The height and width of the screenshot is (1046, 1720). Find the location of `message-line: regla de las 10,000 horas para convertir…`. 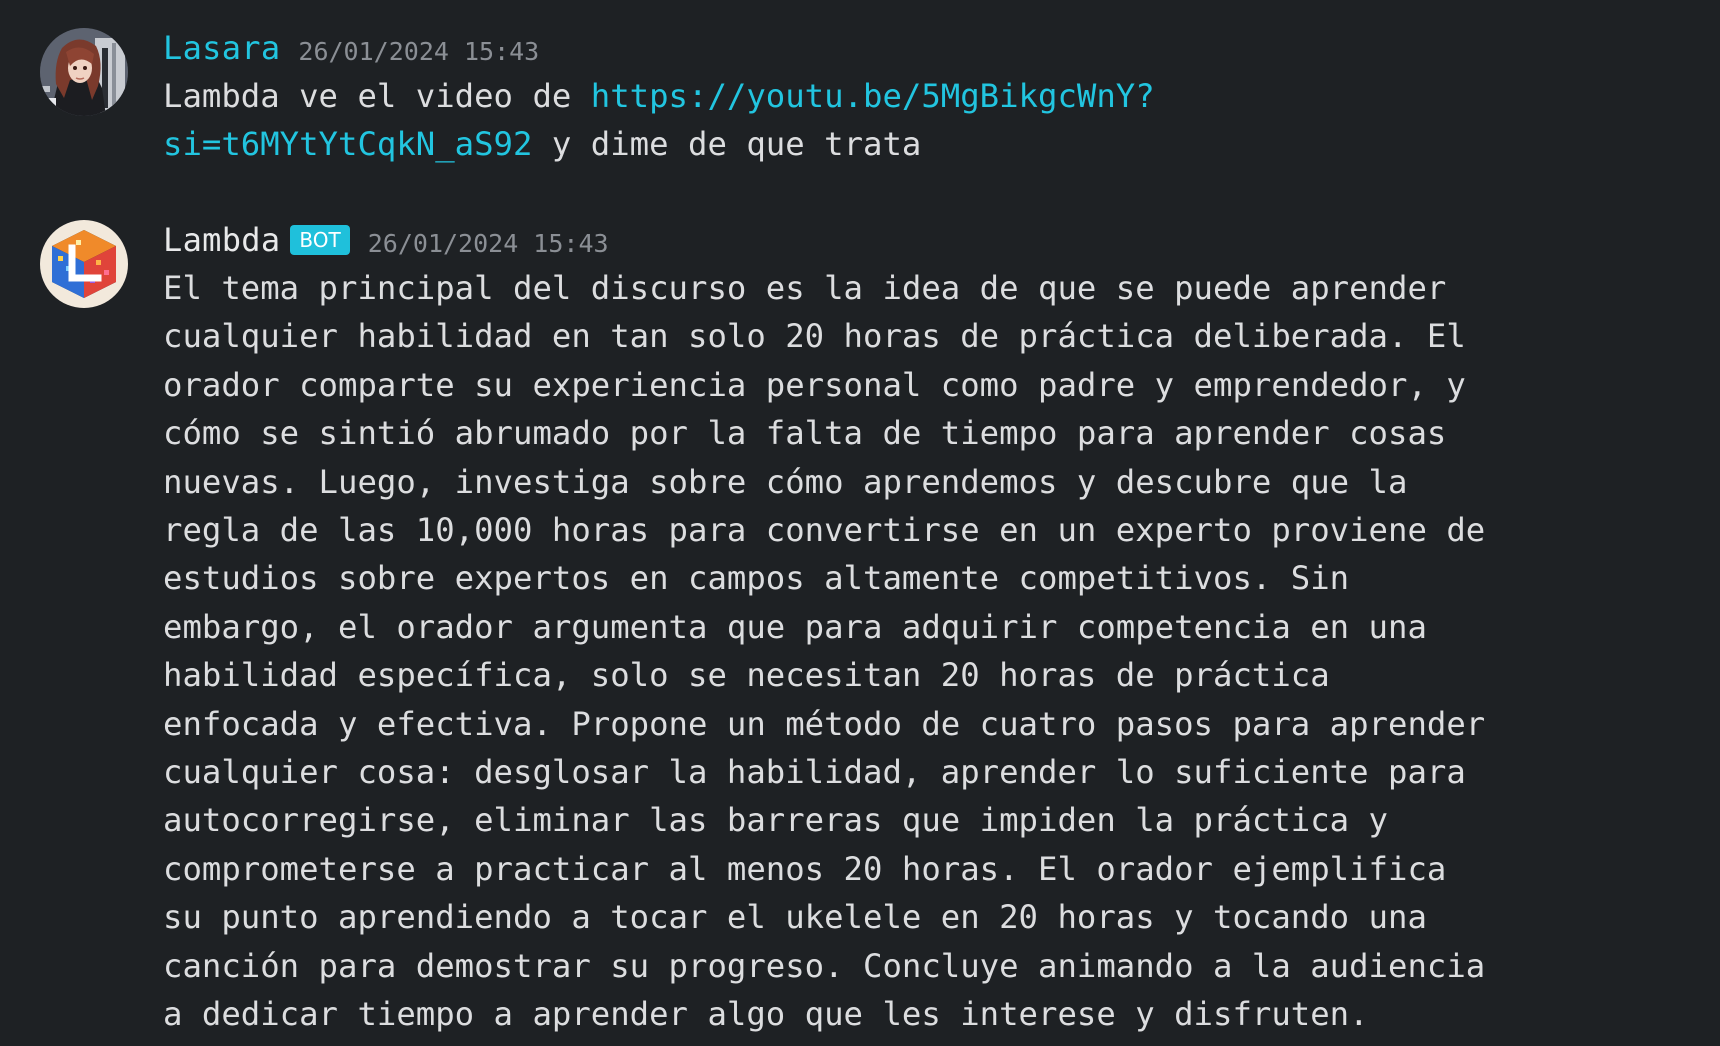

message-line: regla de las 10,000 horas para convertir… is located at coordinates (824, 530).